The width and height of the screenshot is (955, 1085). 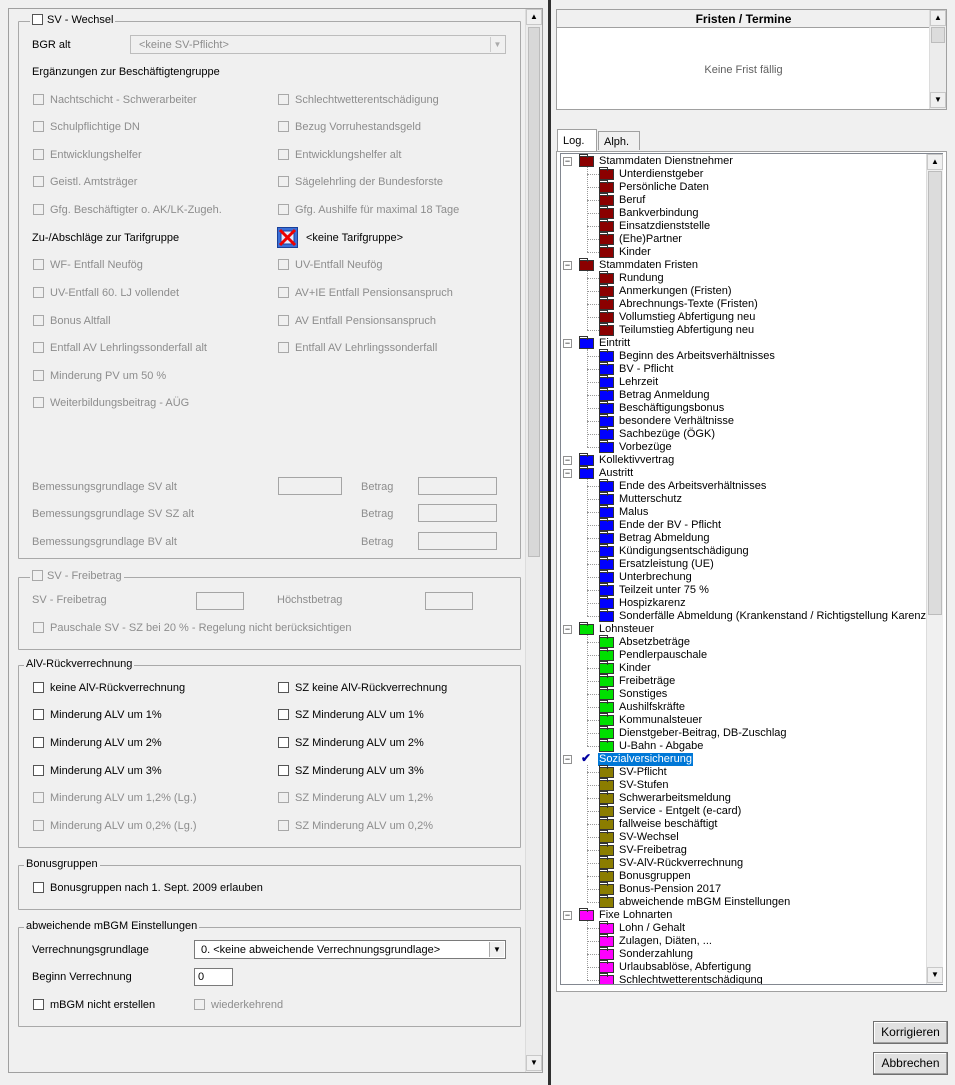 I want to click on tree-leaf-label: Betrag Abmeldung, so click(x=664, y=538).